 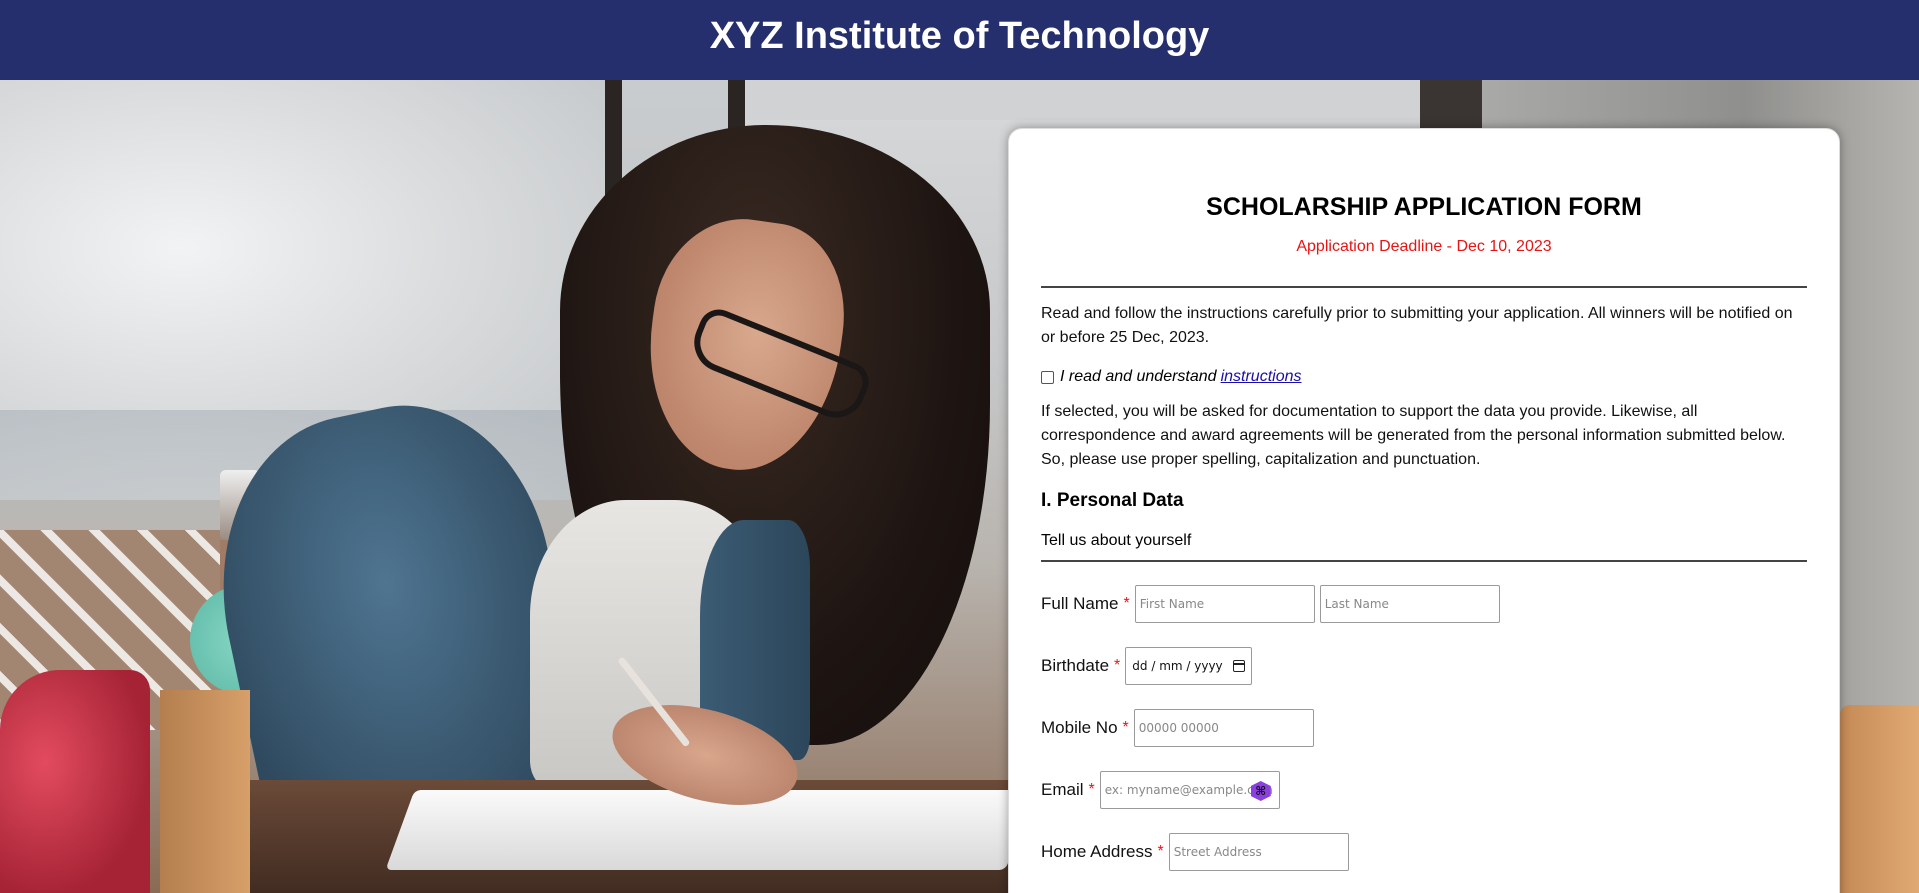 I want to click on checkbox-label: I read and understand, so click(x=1138, y=376).